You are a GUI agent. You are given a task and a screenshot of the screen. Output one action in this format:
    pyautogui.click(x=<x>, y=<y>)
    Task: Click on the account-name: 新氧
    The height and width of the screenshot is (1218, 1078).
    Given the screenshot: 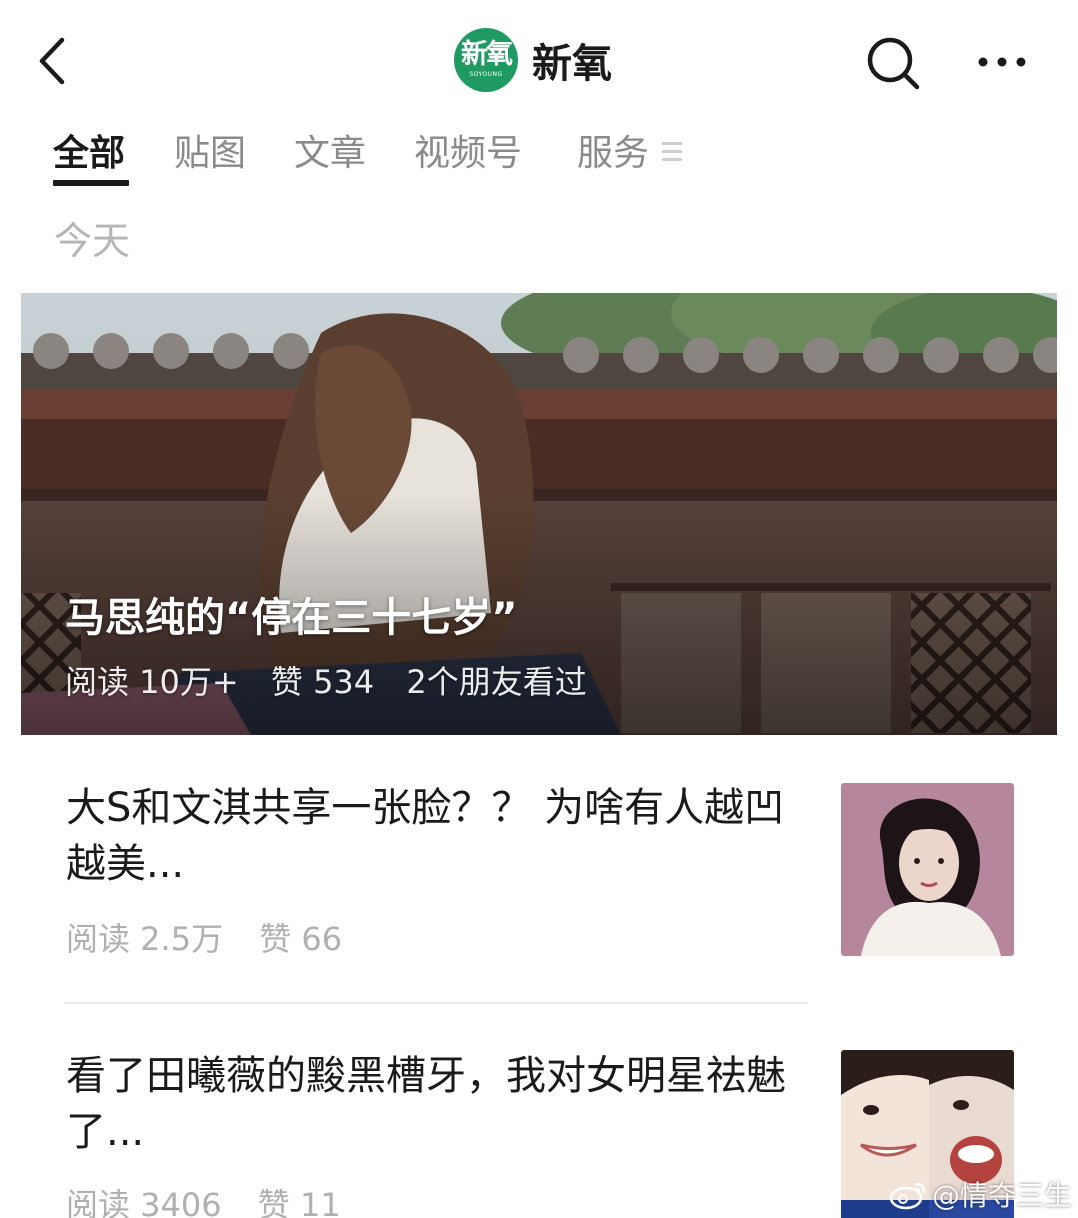 What is the action you would take?
    pyautogui.click(x=572, y=64)
    